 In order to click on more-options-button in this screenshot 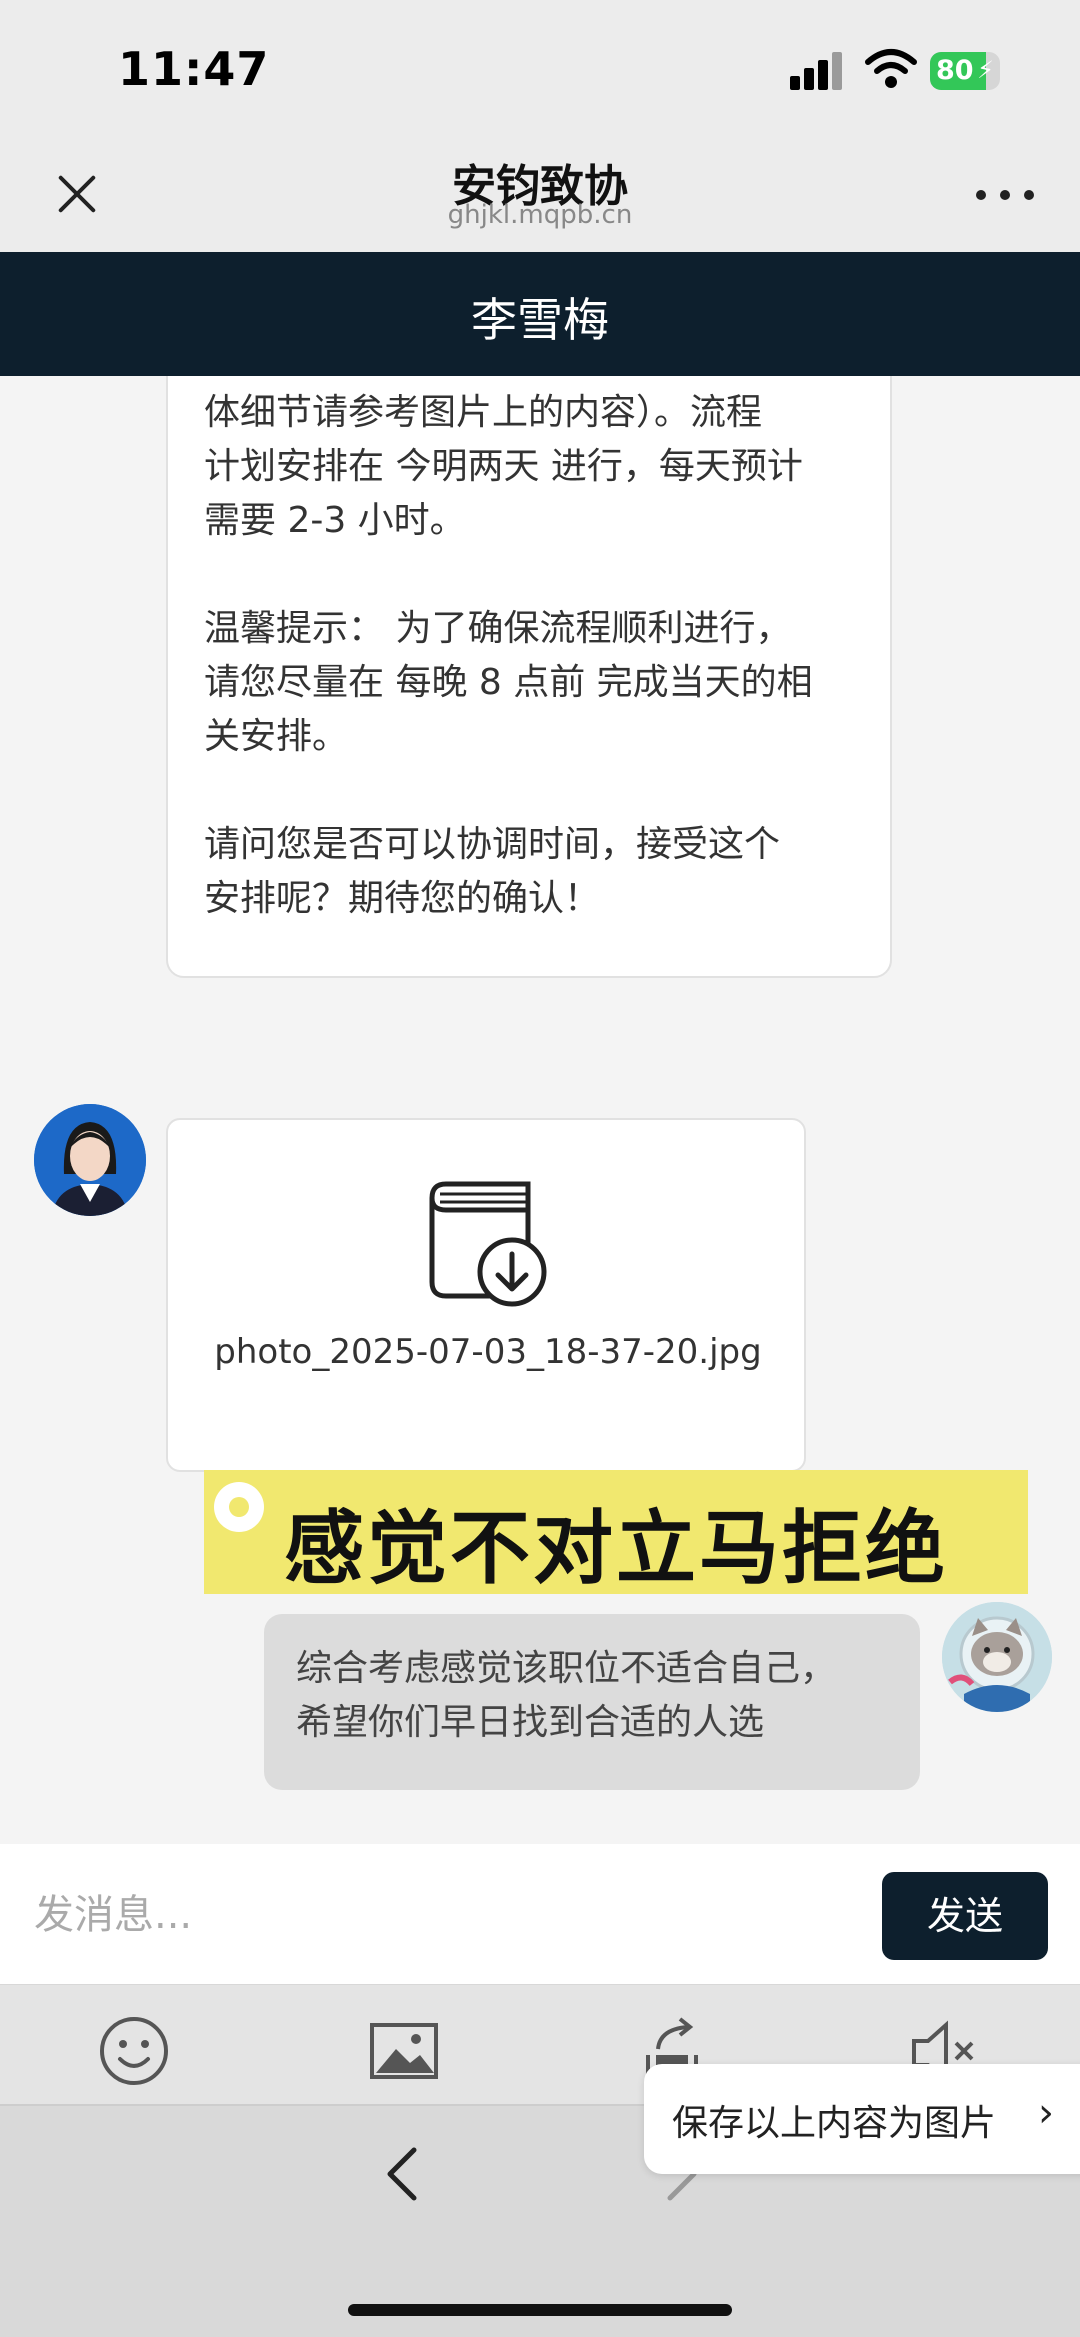, I will do `click(1006, 194)`.